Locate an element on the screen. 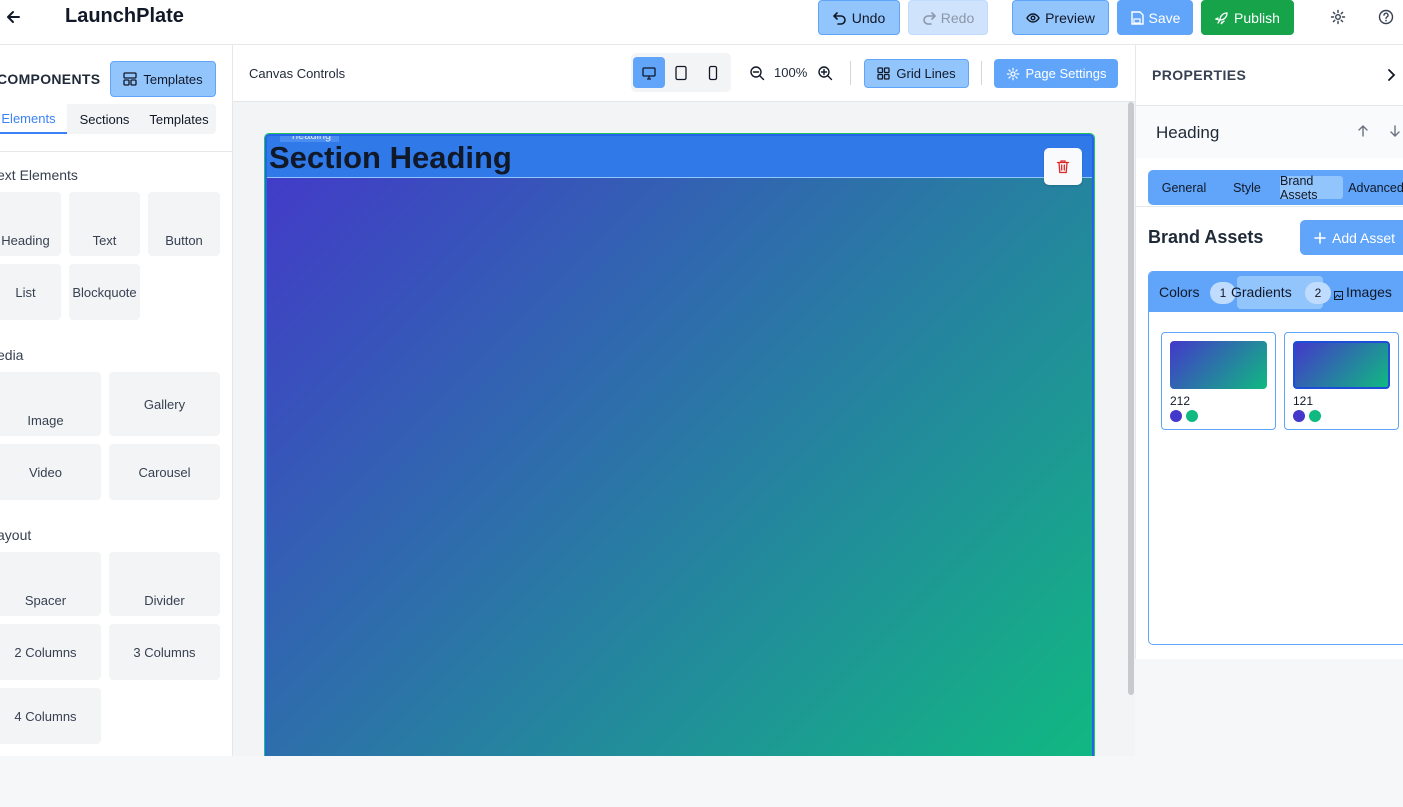 The height and width of the screenshot is (807, 1403). section-label-text-elements: ext Elements is located at coordinates (39, 175).